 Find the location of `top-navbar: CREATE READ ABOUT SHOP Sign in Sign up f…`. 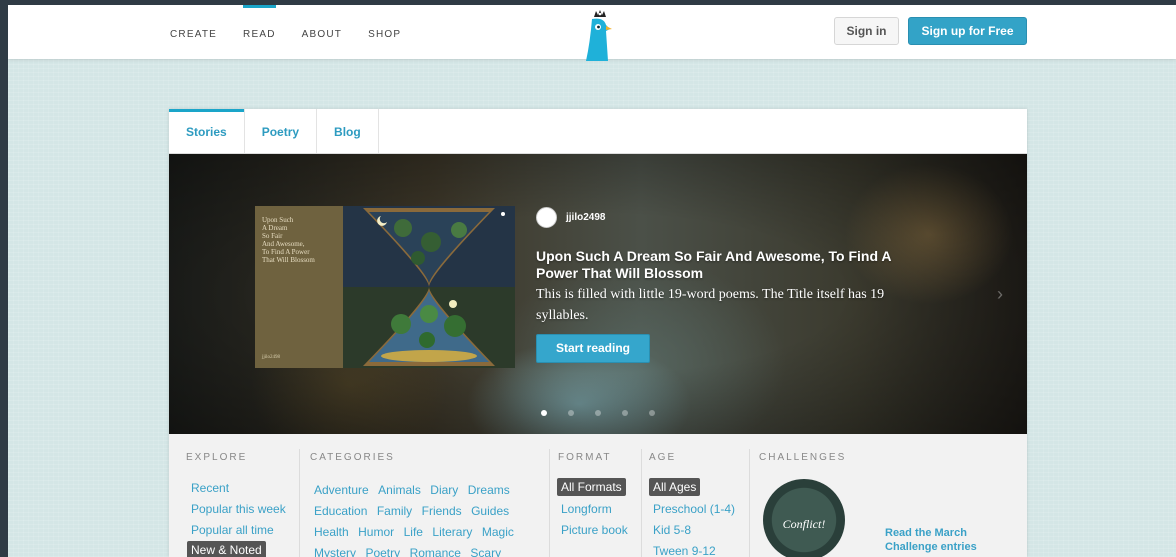

top-navbar: CREATE READ ABOUT SHOP Sign in Sign up f… is located at coordinates (592, 33).